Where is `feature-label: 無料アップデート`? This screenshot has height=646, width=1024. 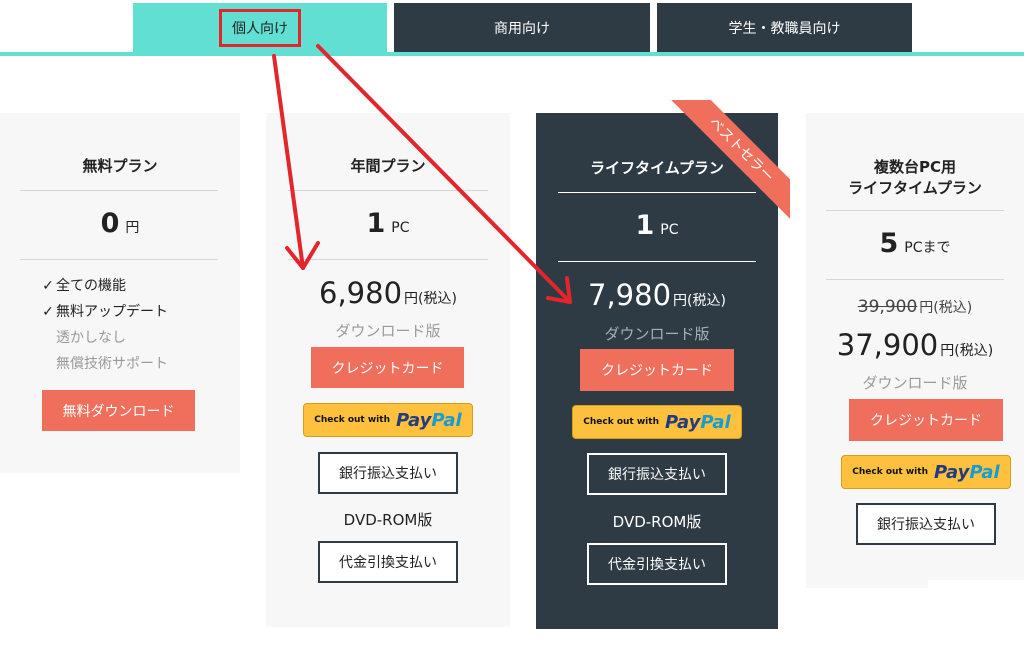
feature-label: 無料アップデート is located at coordinates (112, 312).